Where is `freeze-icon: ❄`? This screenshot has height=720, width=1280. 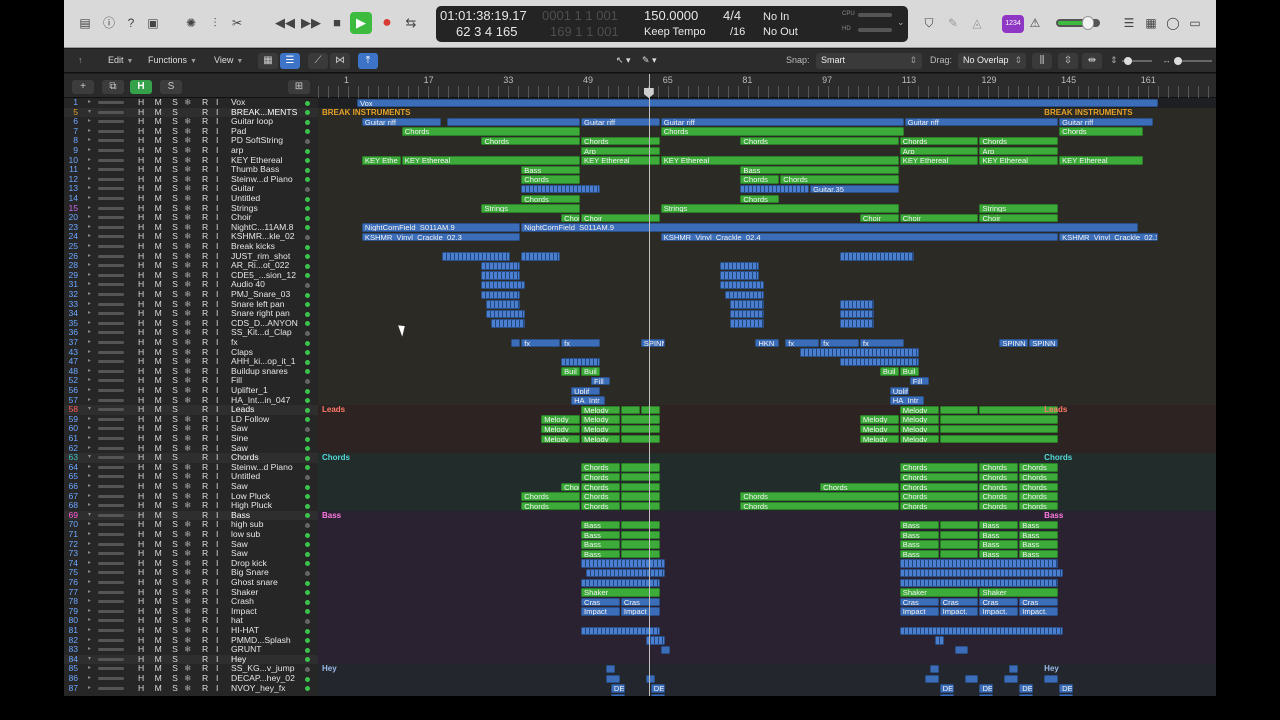 freeze-icon: ❄ is located at coordinates (187, 650).